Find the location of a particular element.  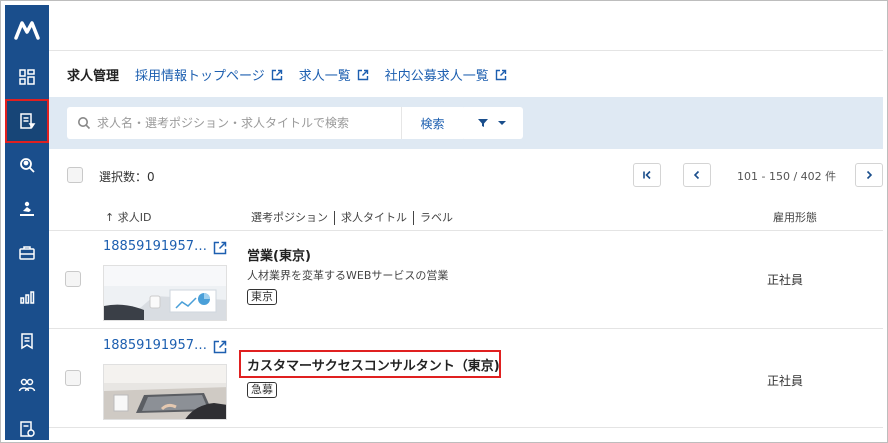

top-bar is located at coordinates (466, 28).